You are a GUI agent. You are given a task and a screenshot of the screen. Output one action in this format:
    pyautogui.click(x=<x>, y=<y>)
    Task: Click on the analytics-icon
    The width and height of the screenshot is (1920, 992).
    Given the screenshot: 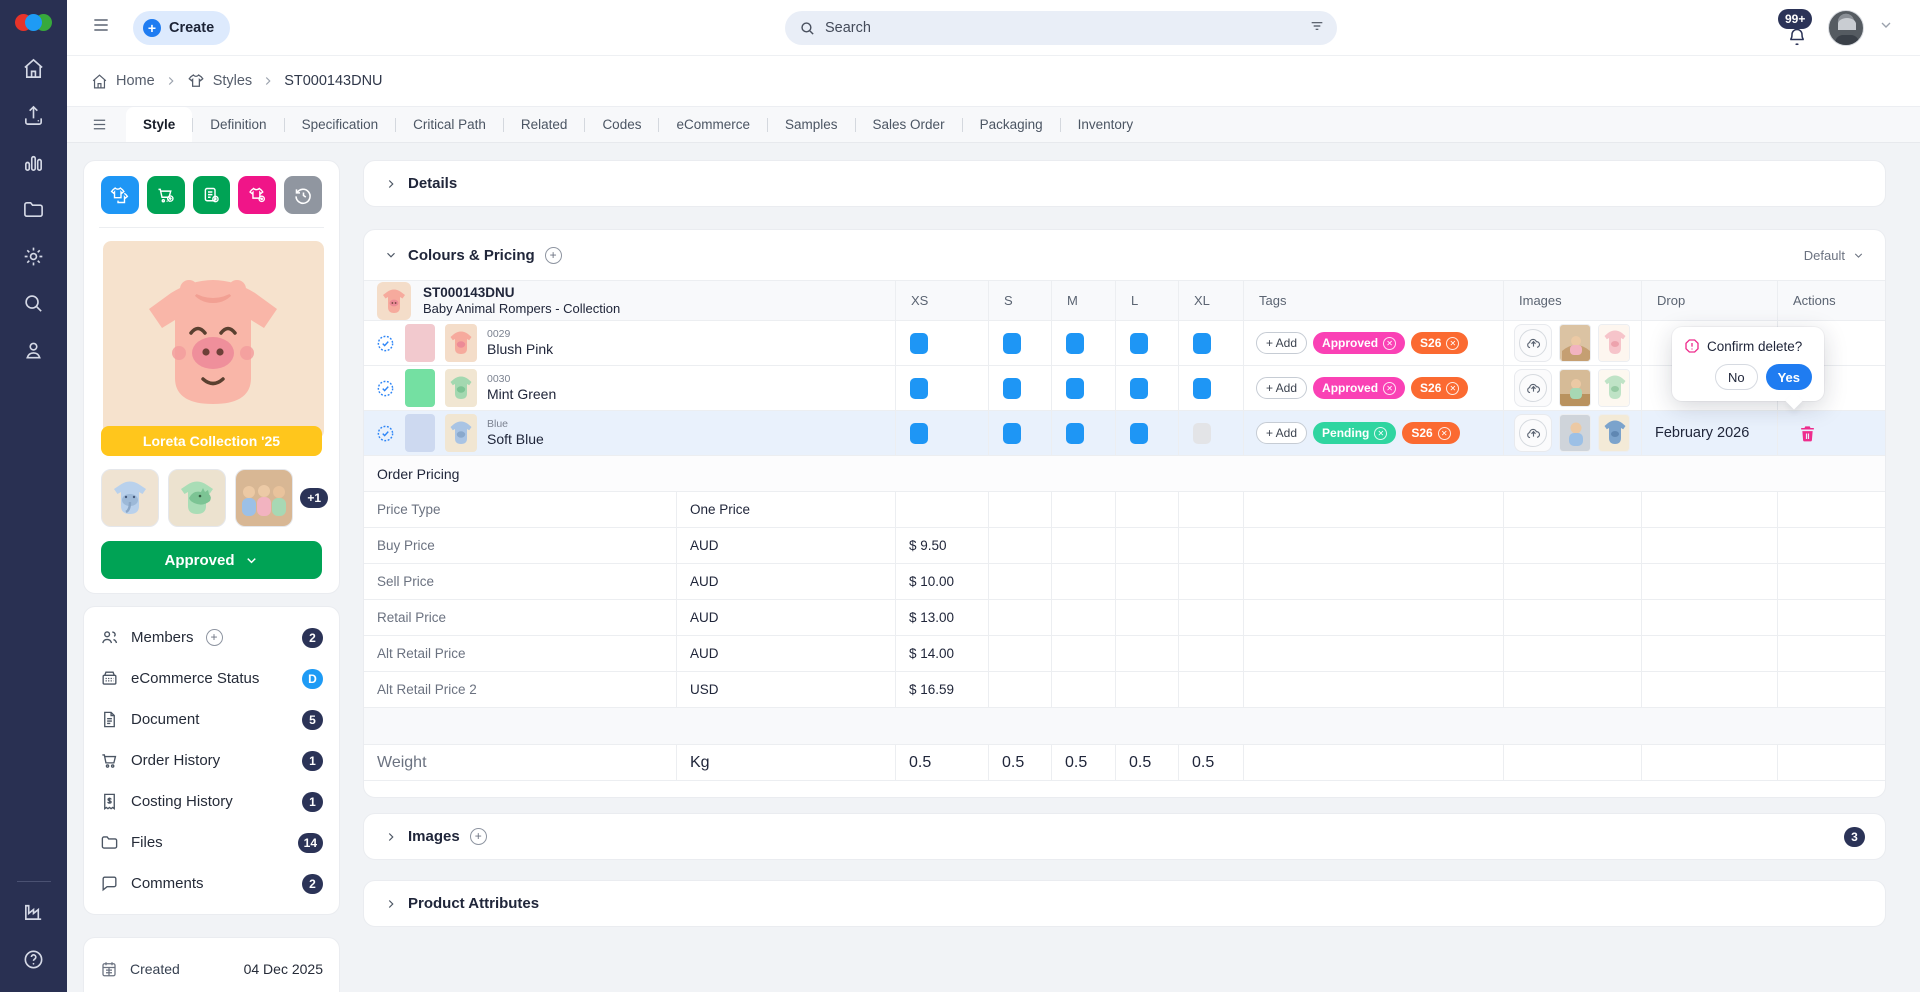 What is the action you would take?
    pyautogui.click(x=33, y=162)
    